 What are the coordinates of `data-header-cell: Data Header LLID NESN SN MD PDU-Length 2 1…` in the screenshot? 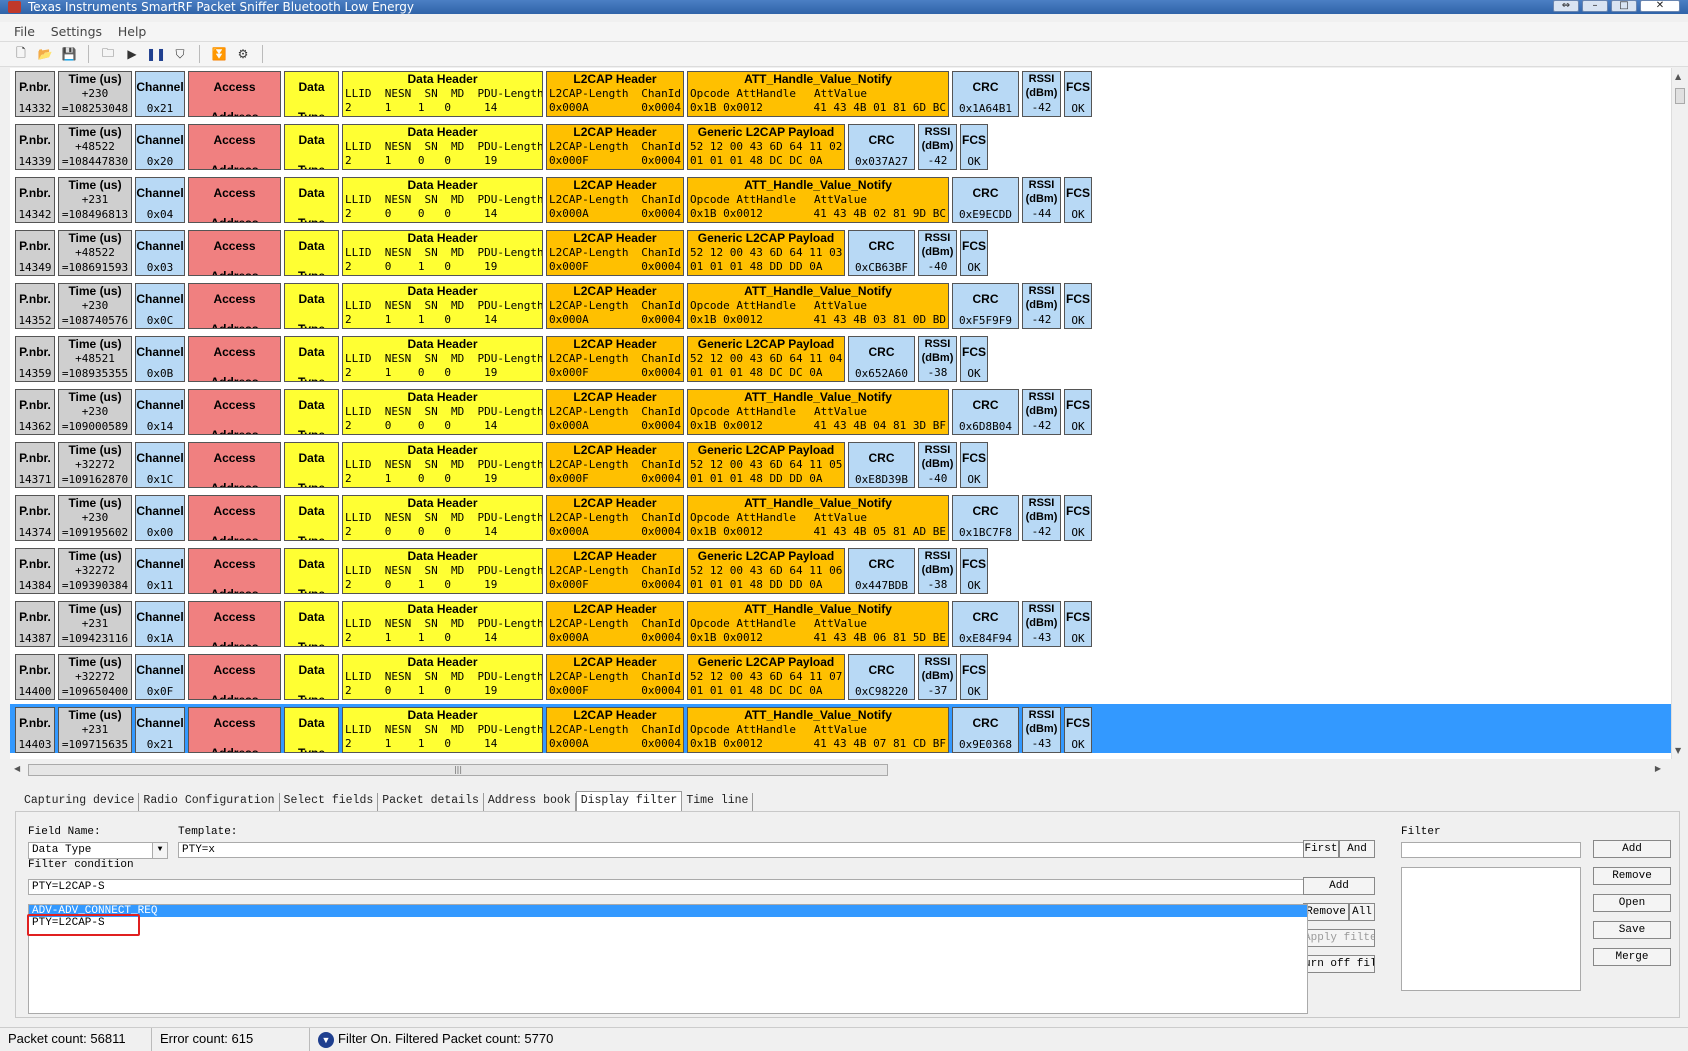 It's located at (442, 94).